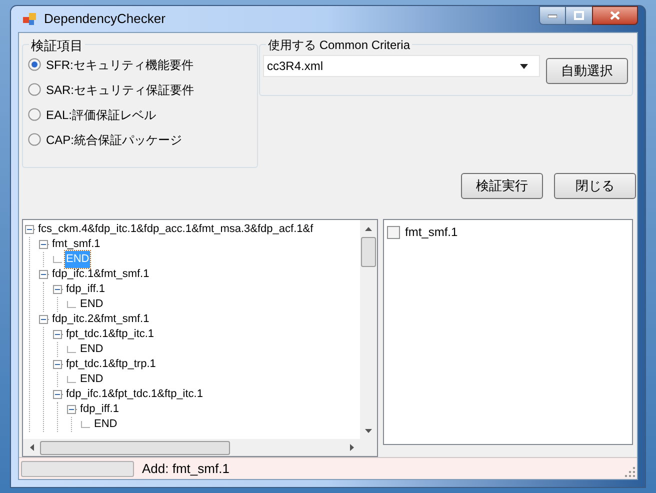 The image size is (656, 493). Describe the element at coordinates (352, 447) in the screenshot. I see `scroll-right-icon` at that location.